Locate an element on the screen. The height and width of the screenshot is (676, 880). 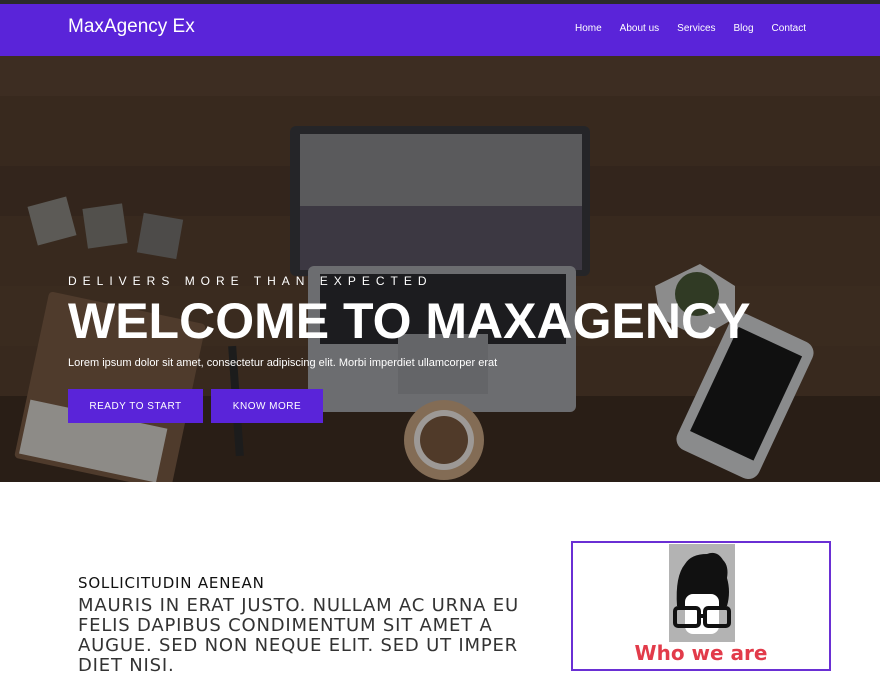
avatar is located at coordinates (702, 593).